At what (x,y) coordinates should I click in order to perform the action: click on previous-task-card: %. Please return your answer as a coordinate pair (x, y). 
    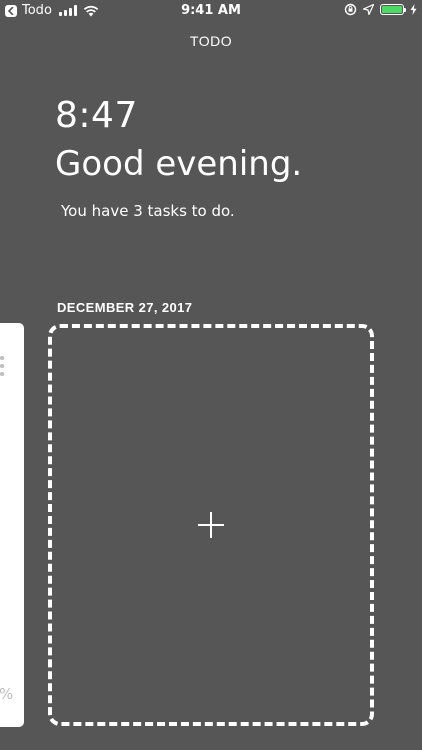
    Looking at the image, I should click on (12, 525).